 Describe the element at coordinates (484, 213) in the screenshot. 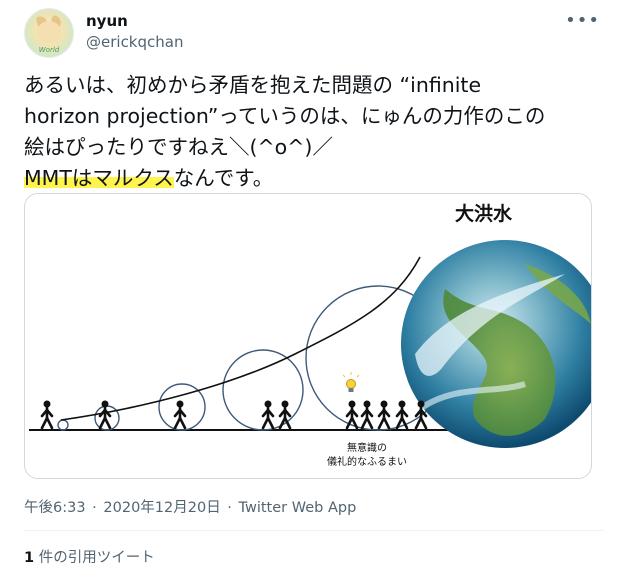

I see `flood-label: 大洪水` at that location.